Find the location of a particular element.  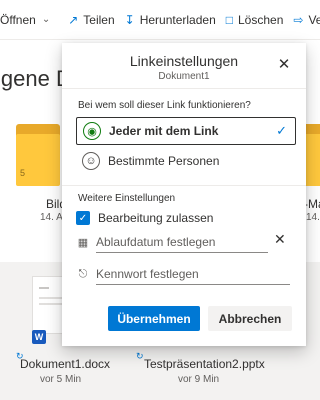

people-icon: ☺ is located at coordinates (91, 161).